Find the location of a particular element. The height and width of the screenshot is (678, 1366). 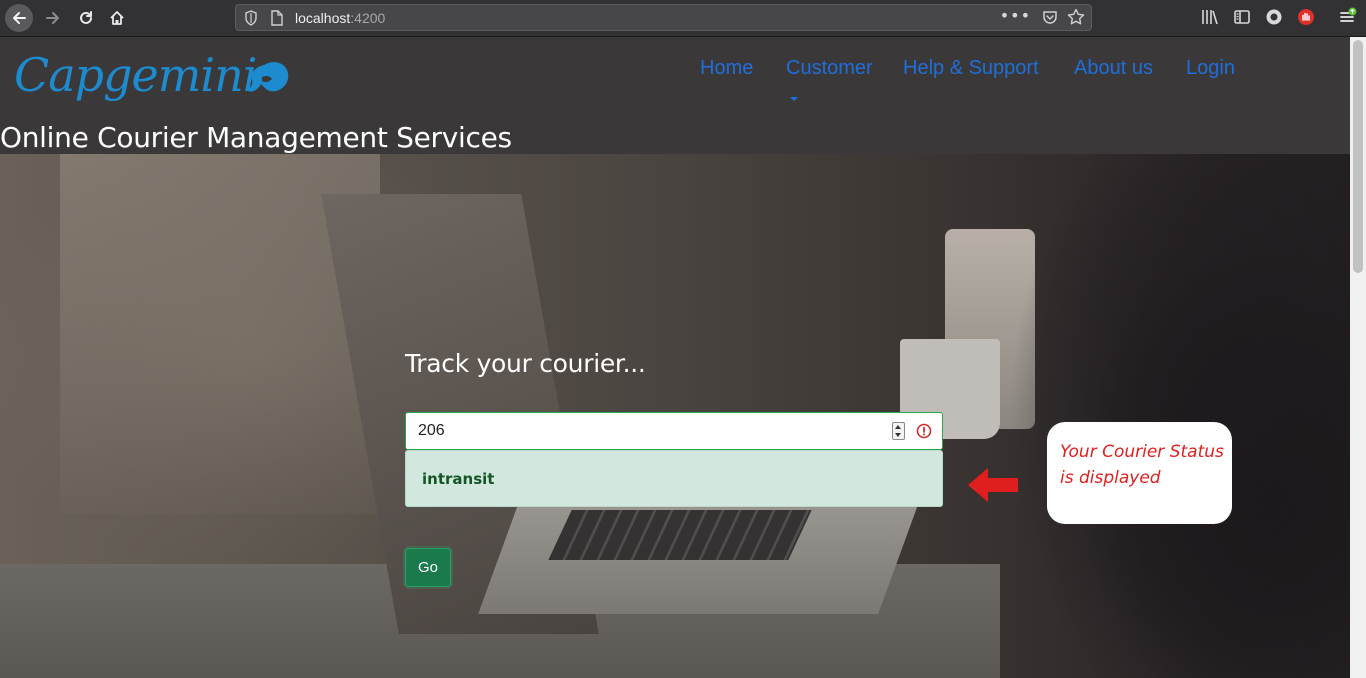

bookmark-star-icon is located at coordinates (1076, 19).